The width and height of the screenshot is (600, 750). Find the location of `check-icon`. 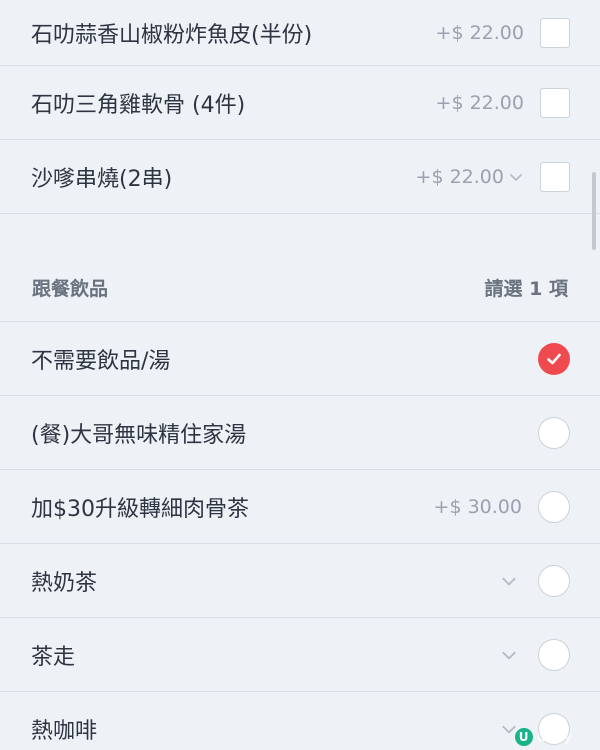

check-icon is located at coordinates (554, 358).